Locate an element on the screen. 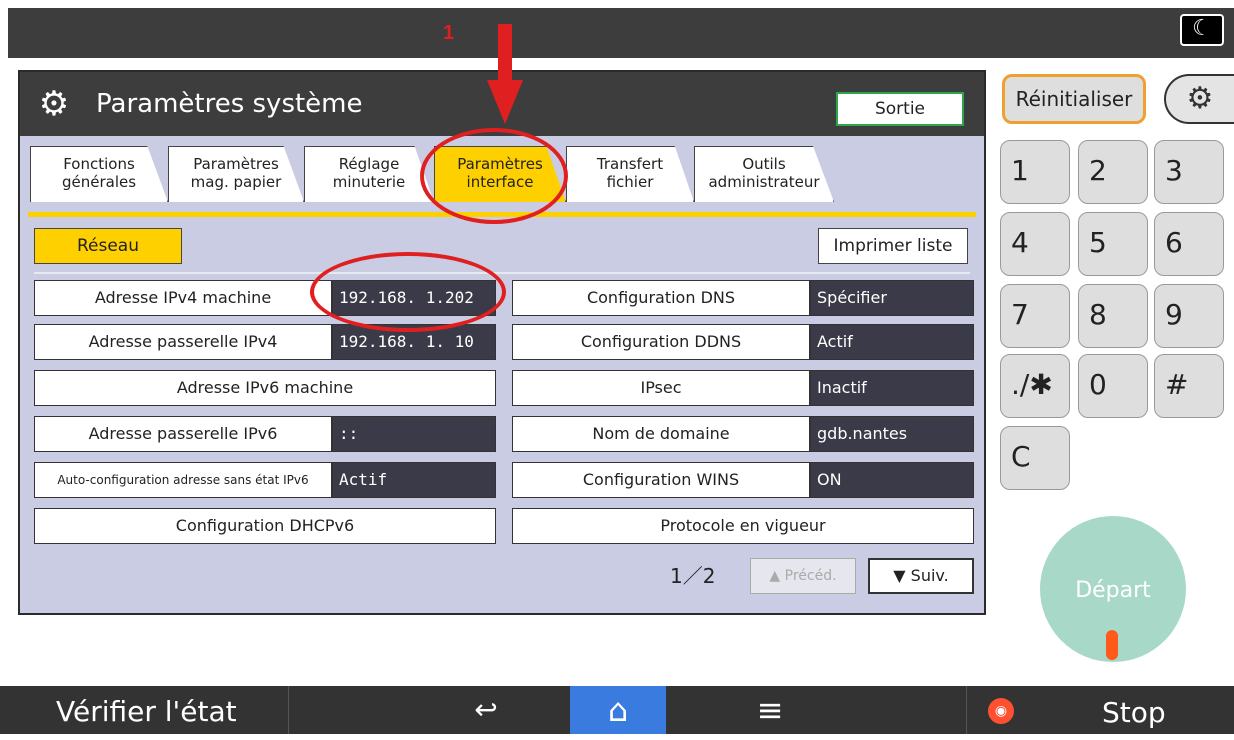 The image size is (1234, 740). page-title: Paramètres système is located at coordinates (229, 104).